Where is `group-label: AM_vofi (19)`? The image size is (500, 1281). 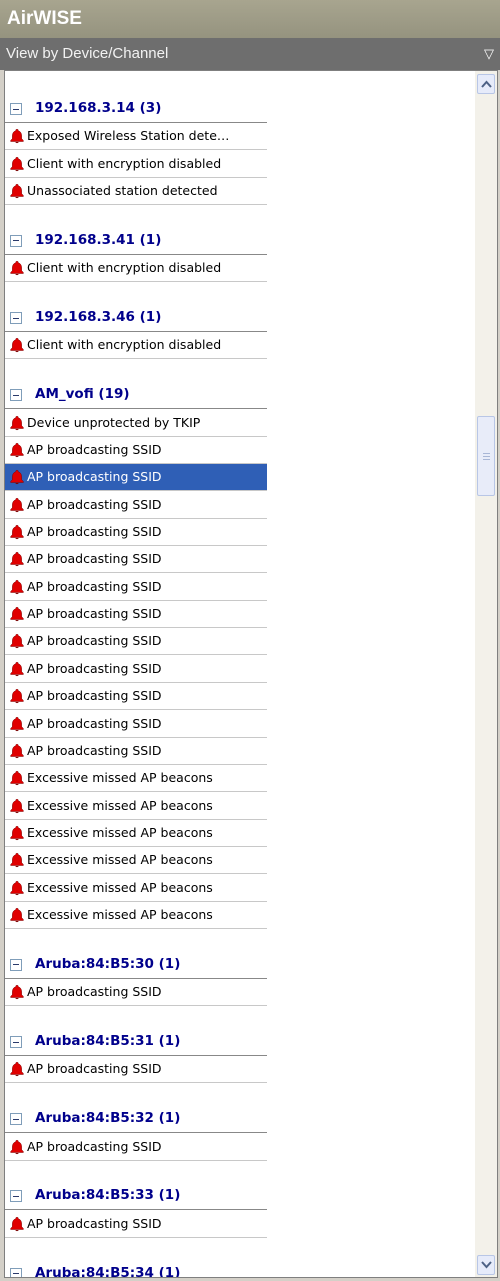 group-label: AM_vofi (19) is located at coordinates (82, 394).